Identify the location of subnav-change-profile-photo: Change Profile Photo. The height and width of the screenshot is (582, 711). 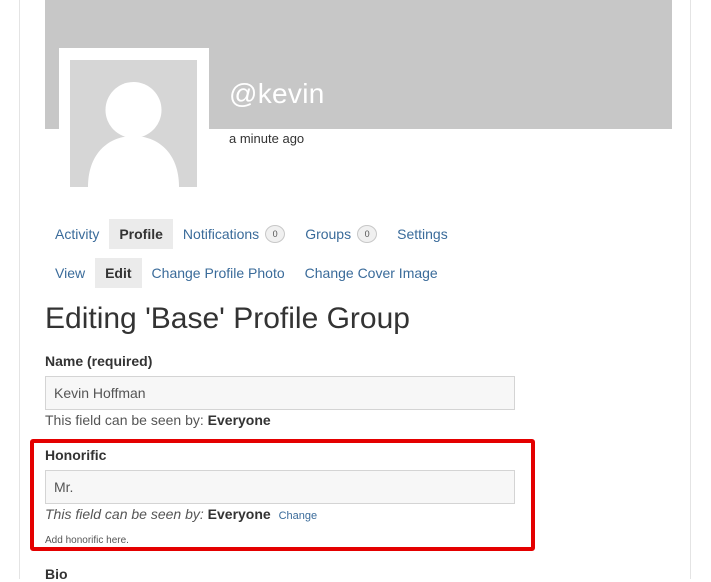
(218, 273).